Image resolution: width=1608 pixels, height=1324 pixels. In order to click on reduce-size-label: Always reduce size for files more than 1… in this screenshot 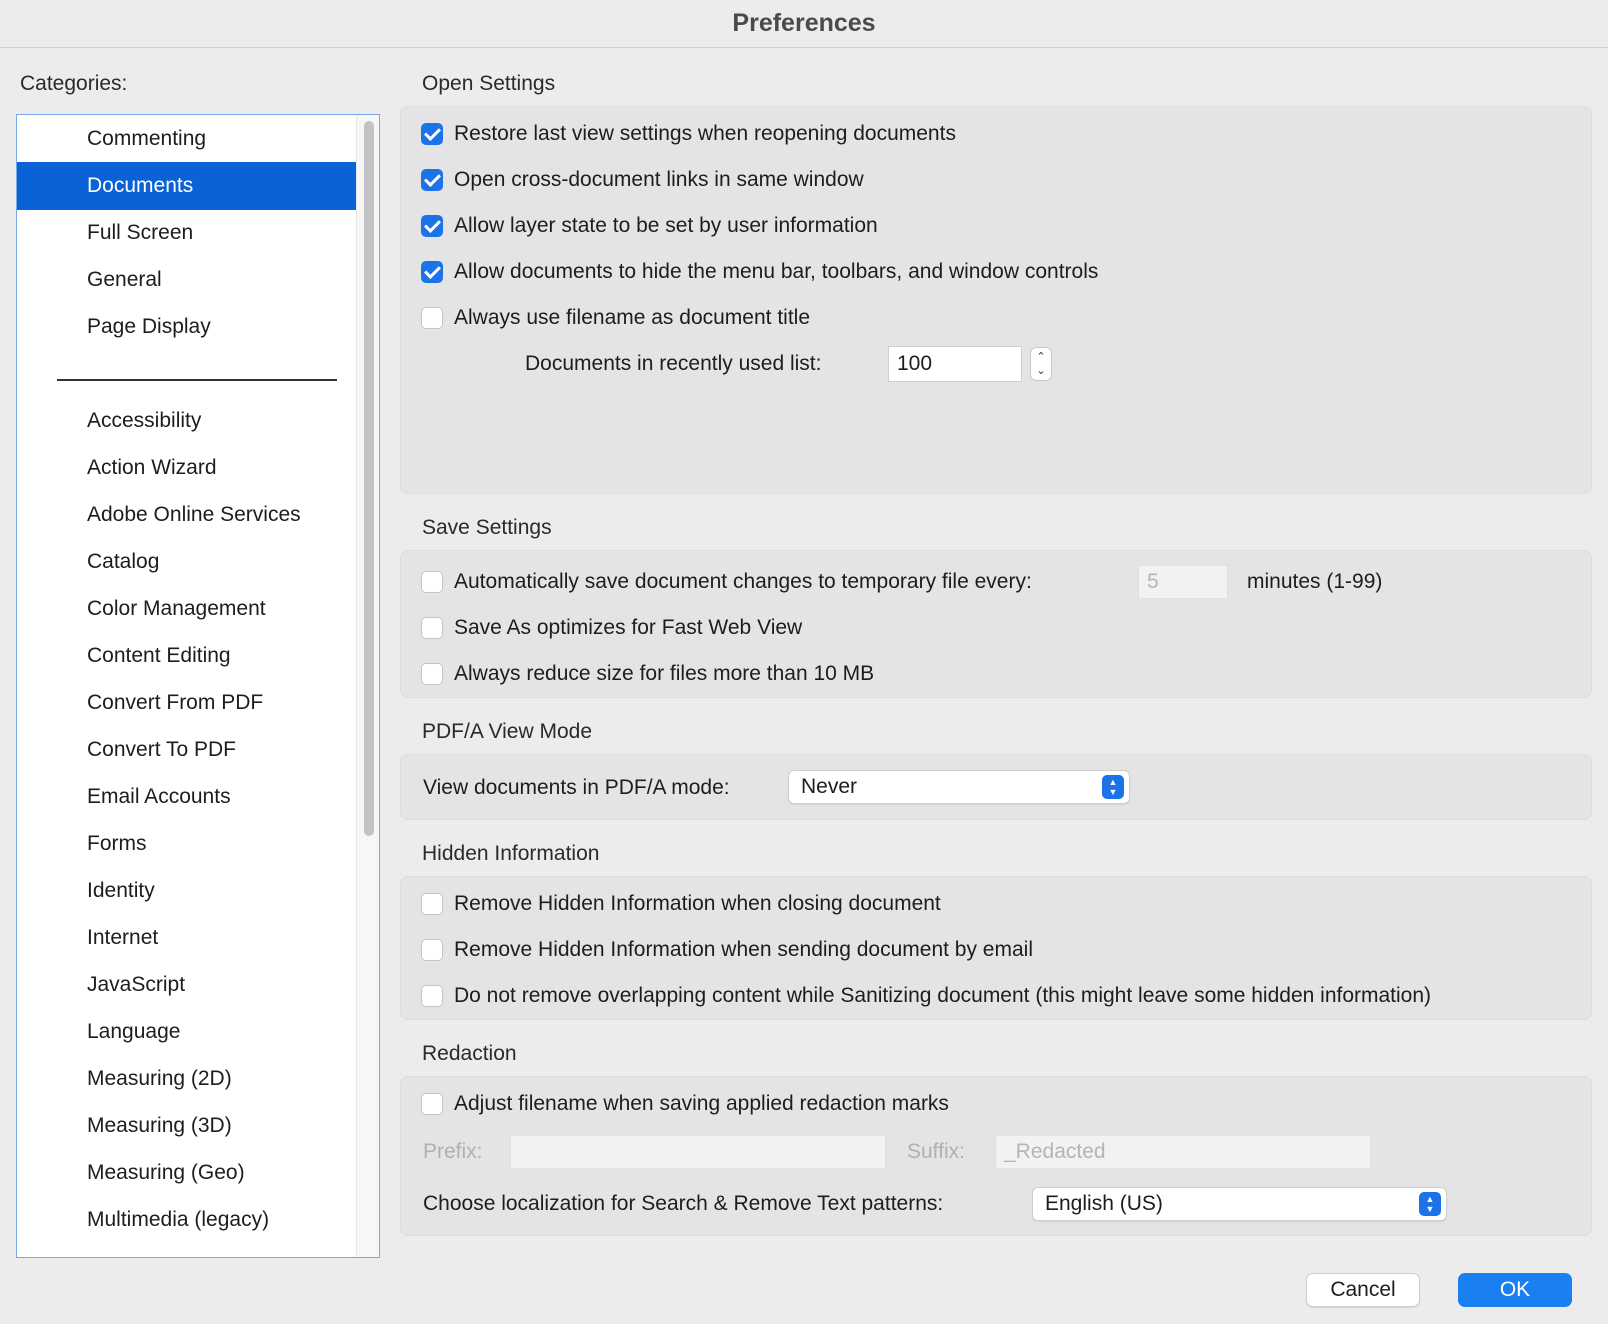, I will do `click(664, 673)`.